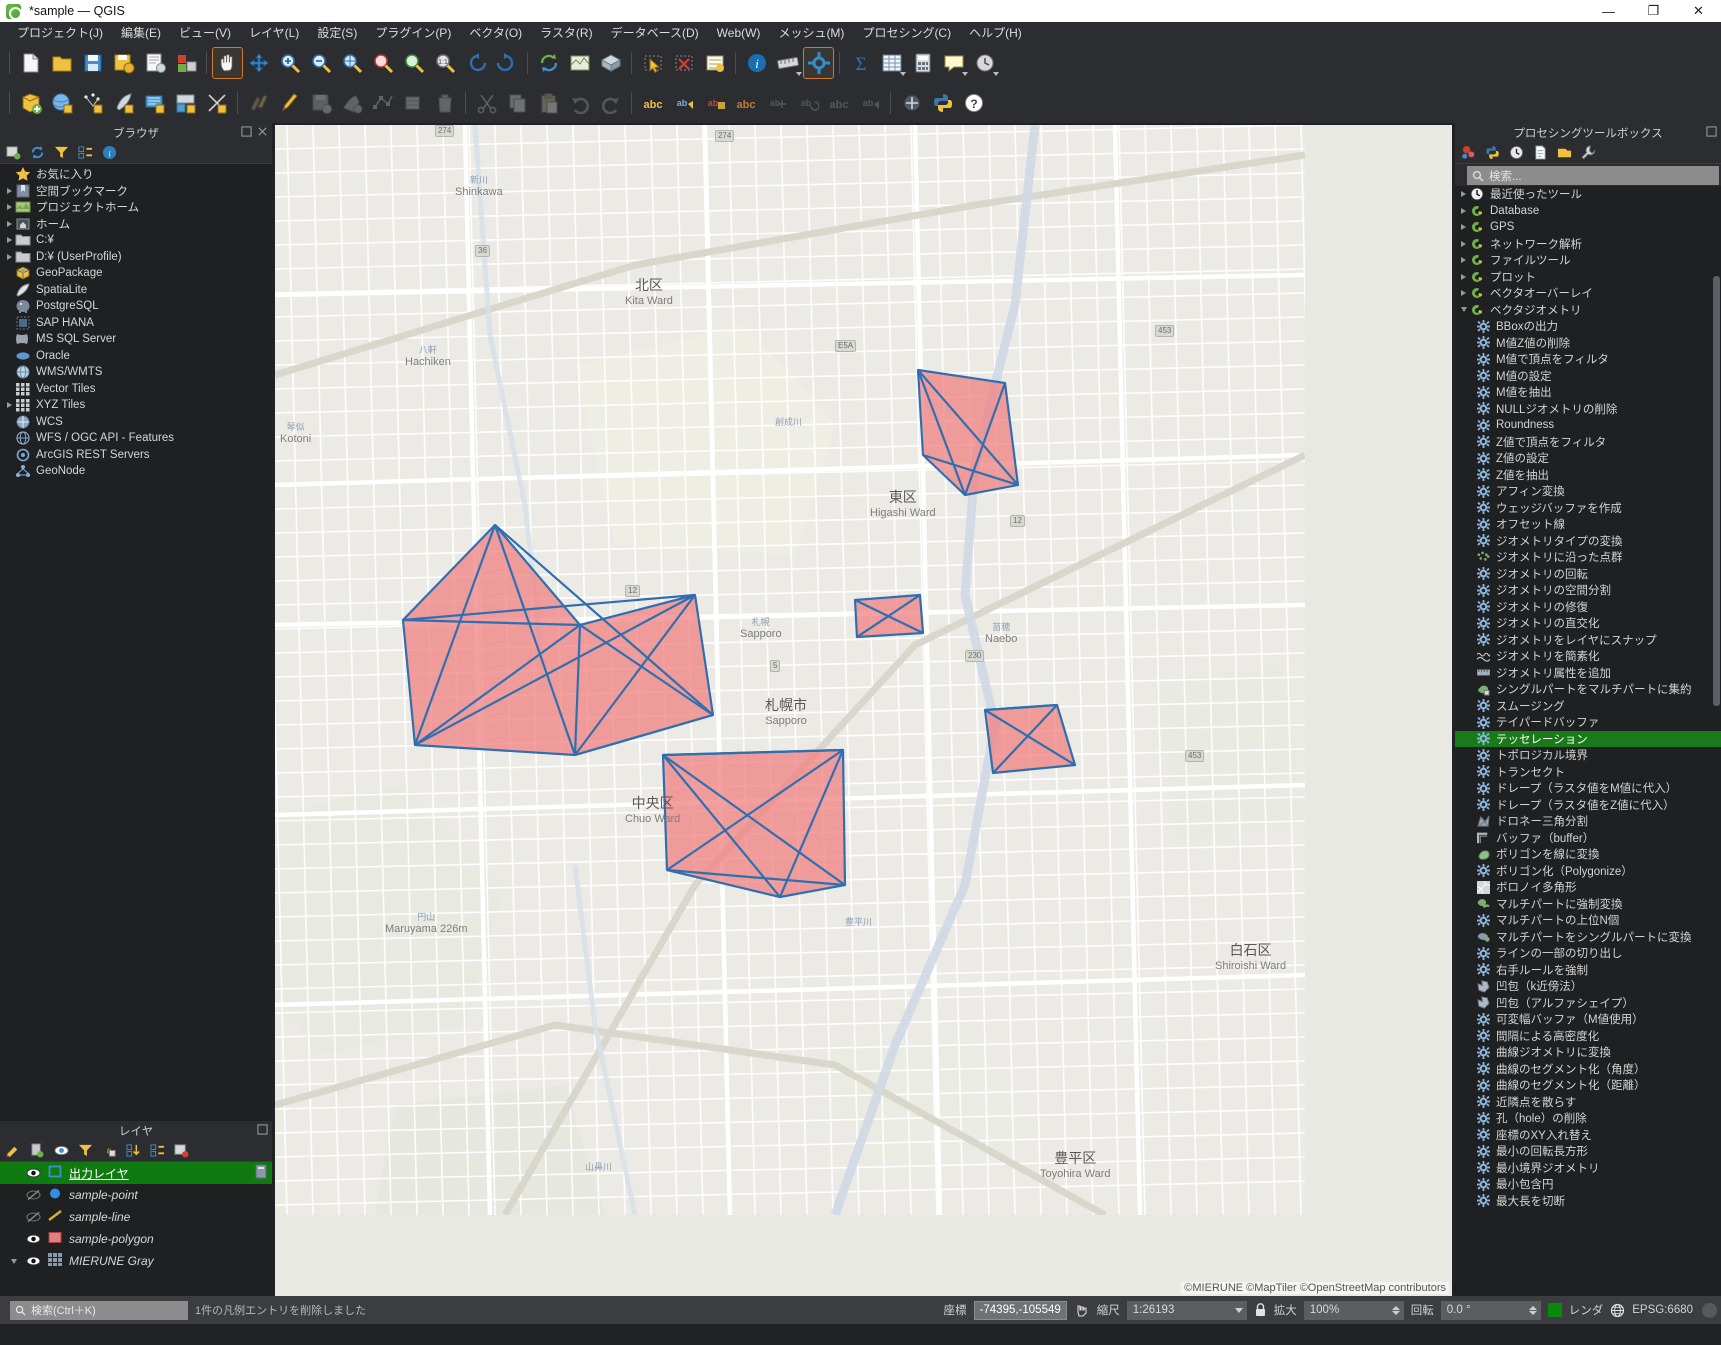 The height and width of the screenshot is (1345, 1721). I want to click on options-wrench-icon, so click(1588, 152).